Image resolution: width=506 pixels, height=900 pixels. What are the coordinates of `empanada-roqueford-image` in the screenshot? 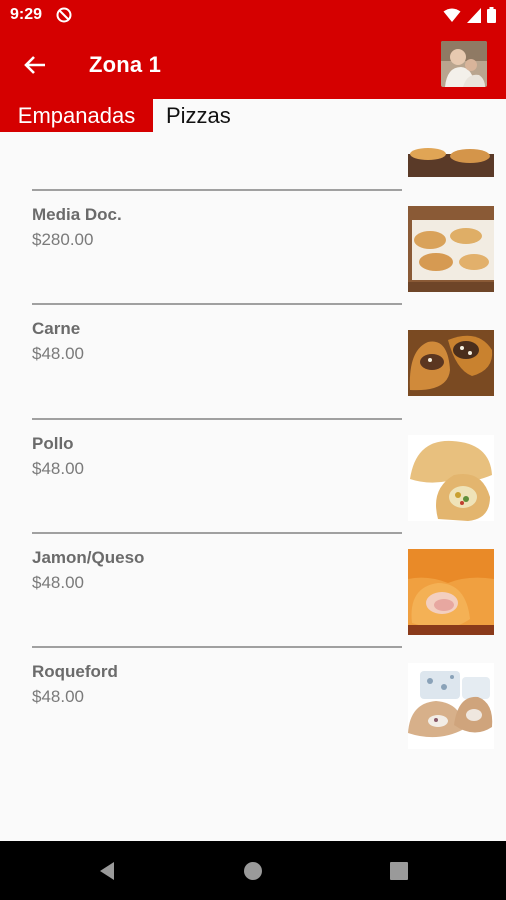 It's located at (451, 706).